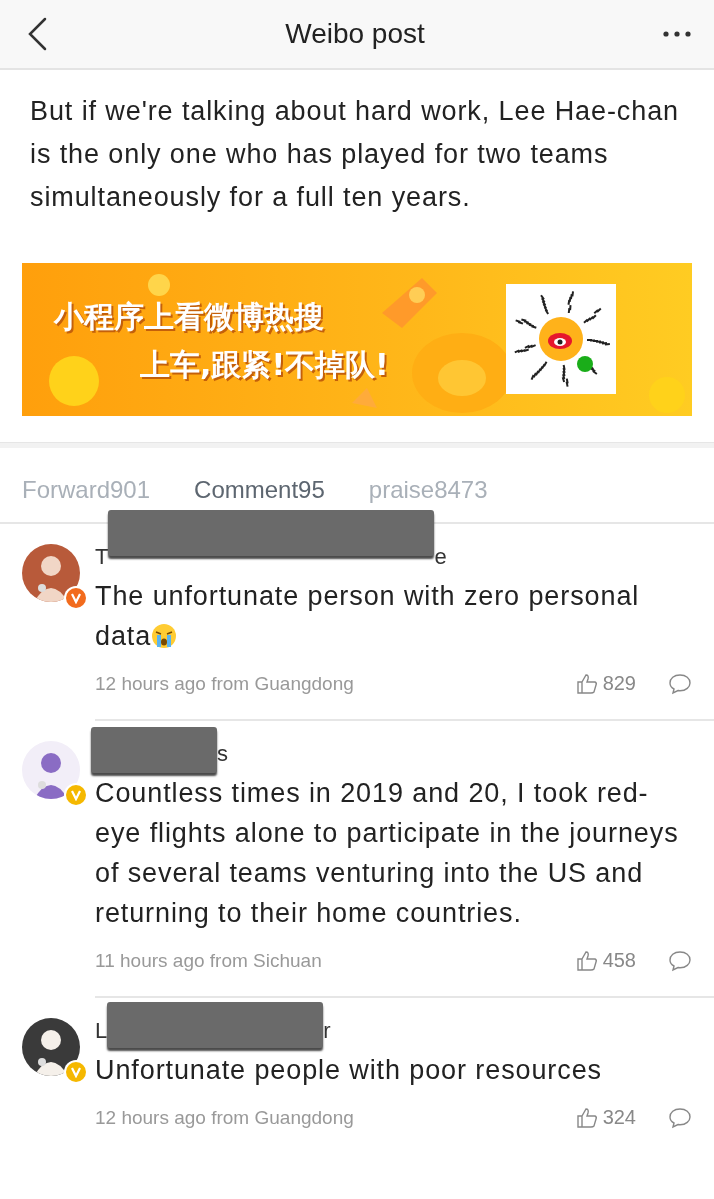 This screenshot has height=1199, width=714. I want to click on banner-headline: 小程序上看微博热搜, so click(189, 317).